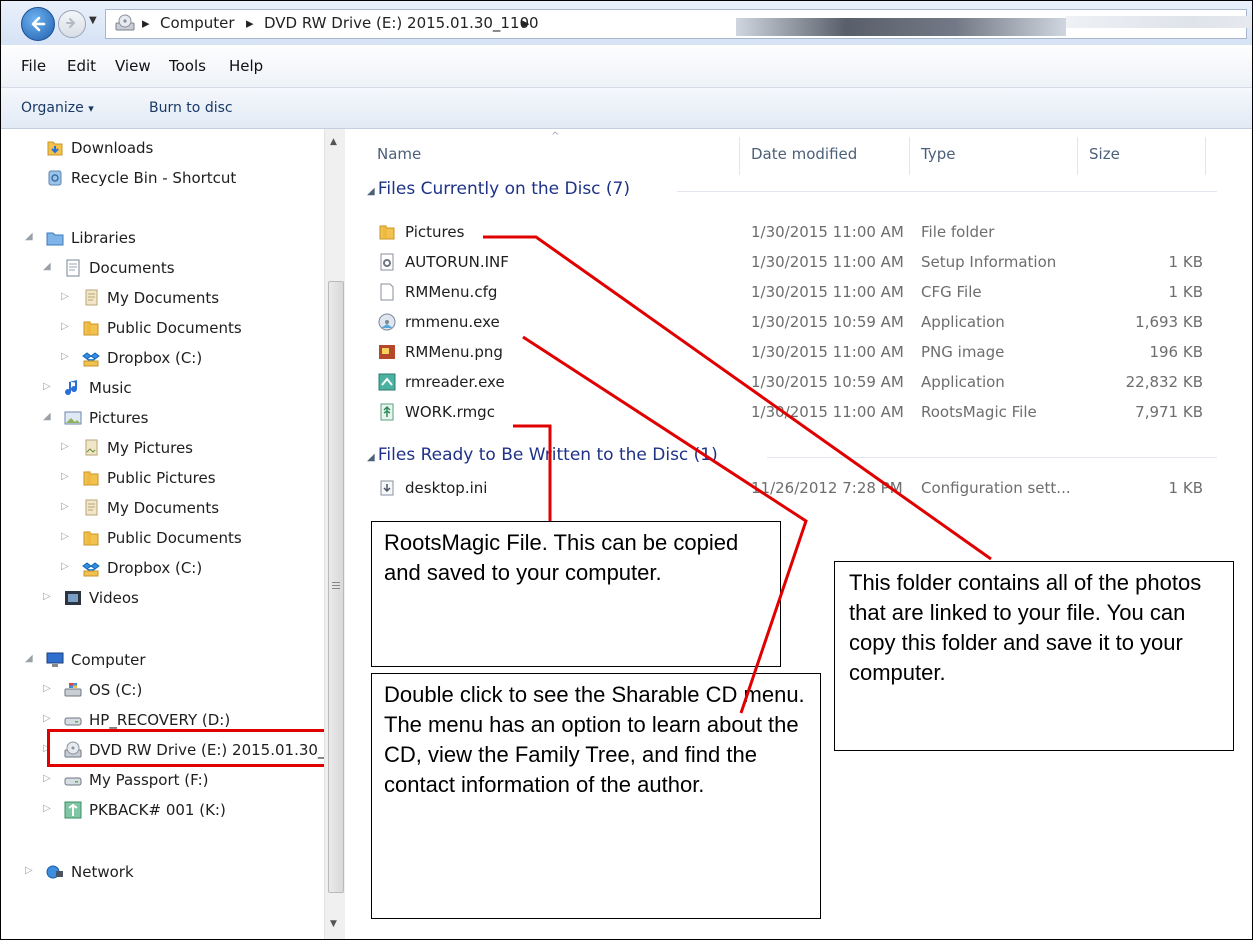  What do you see at coordinates (161, 812) in the screenshot?
I see `nav-item: ▷ PKBACK# 001 (K:)` at bounding box center [161, 812].